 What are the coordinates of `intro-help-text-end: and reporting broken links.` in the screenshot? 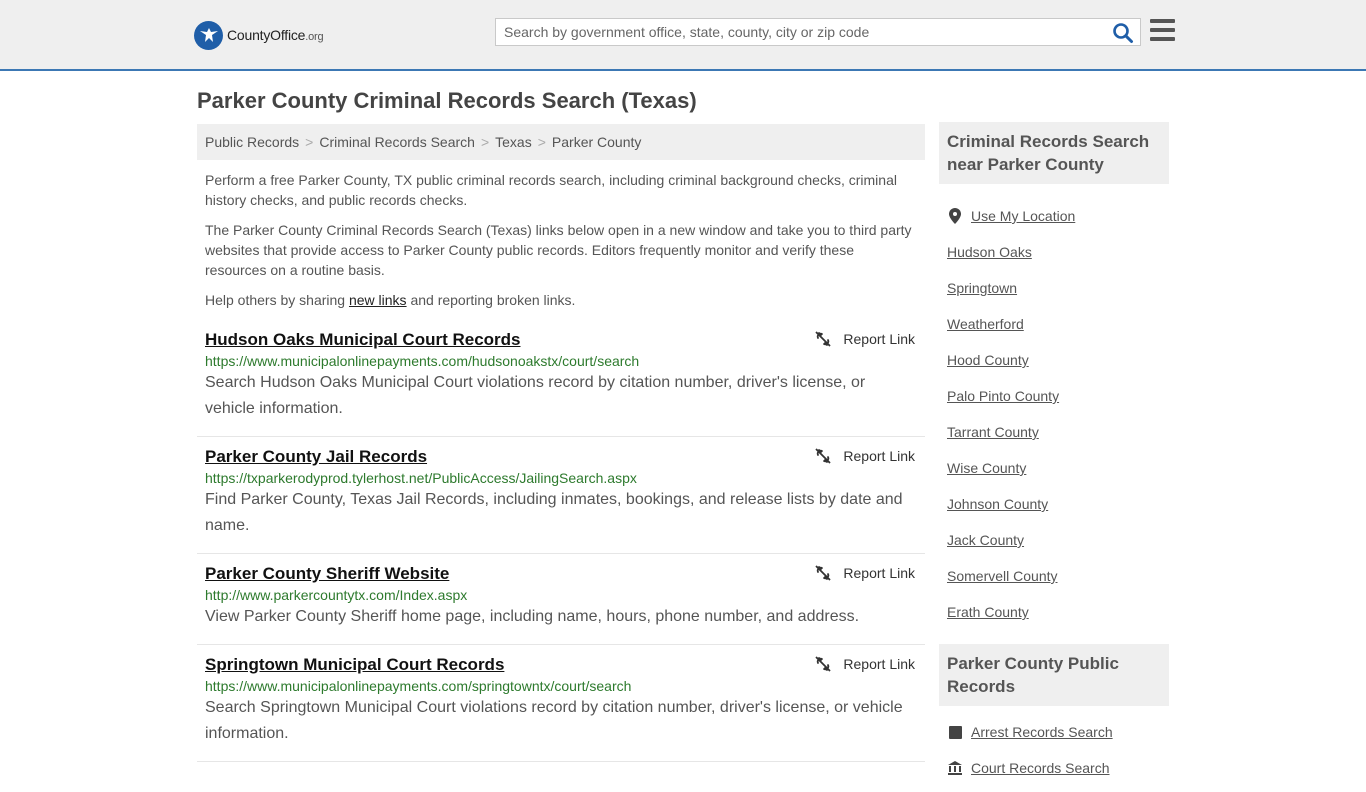 It's located at (491, 300).